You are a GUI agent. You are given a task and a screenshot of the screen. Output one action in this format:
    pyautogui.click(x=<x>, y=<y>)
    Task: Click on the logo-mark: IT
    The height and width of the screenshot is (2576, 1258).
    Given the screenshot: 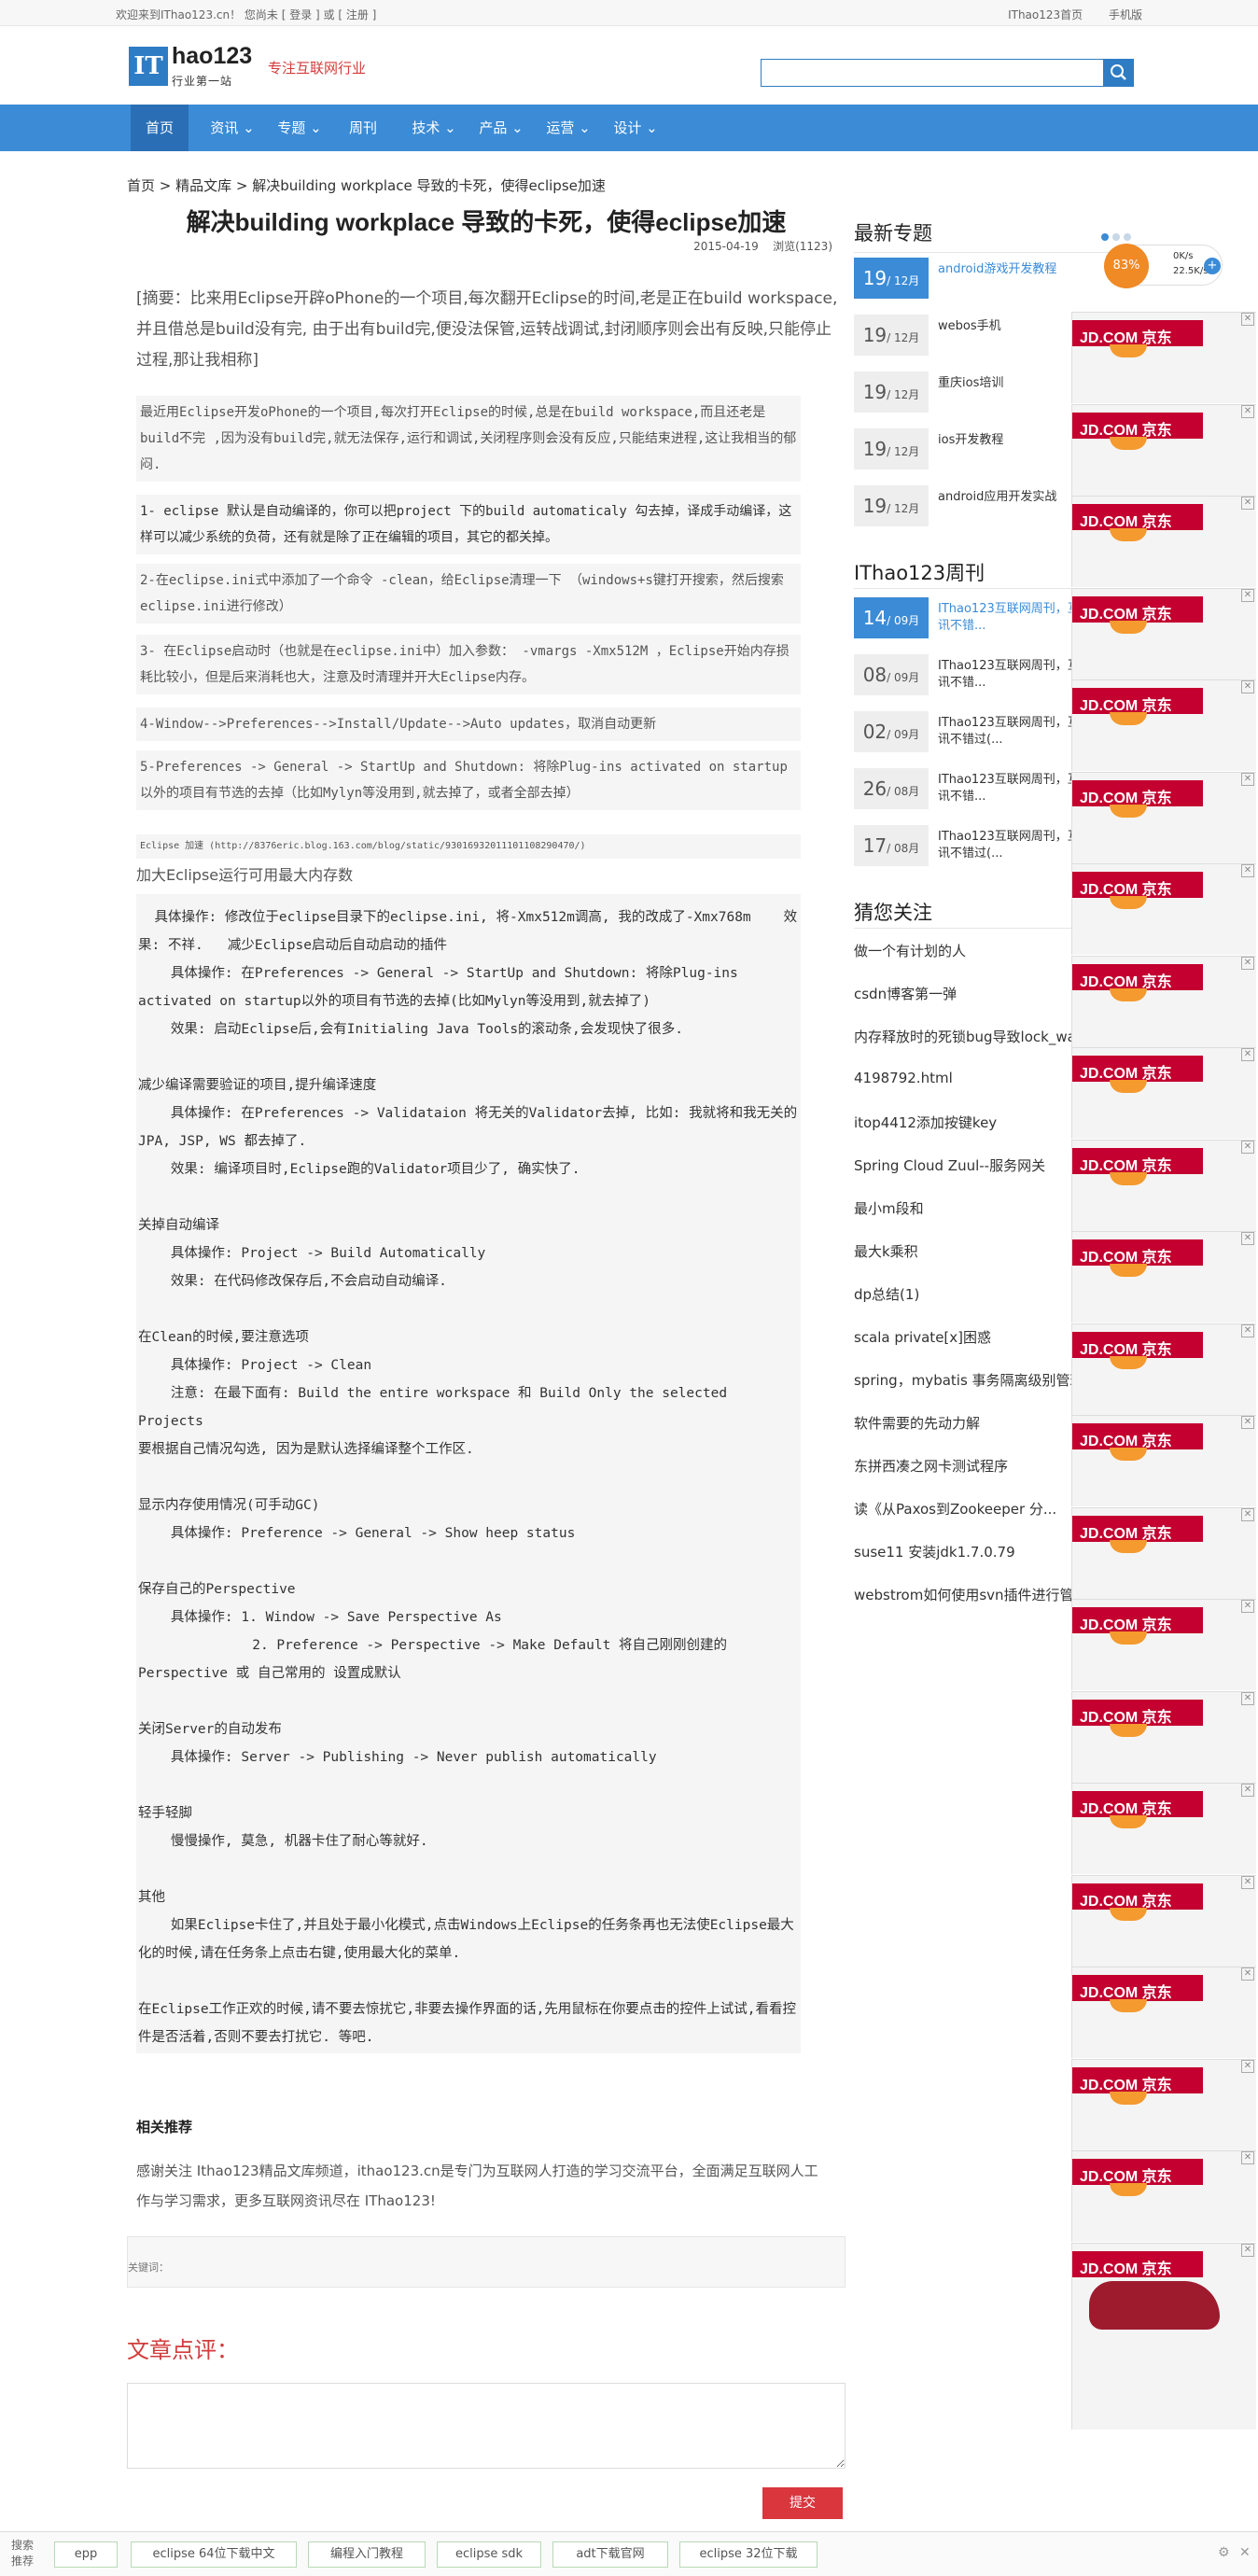 What is the action you would take?
    pyautogui.click(x=148, y=66)
    